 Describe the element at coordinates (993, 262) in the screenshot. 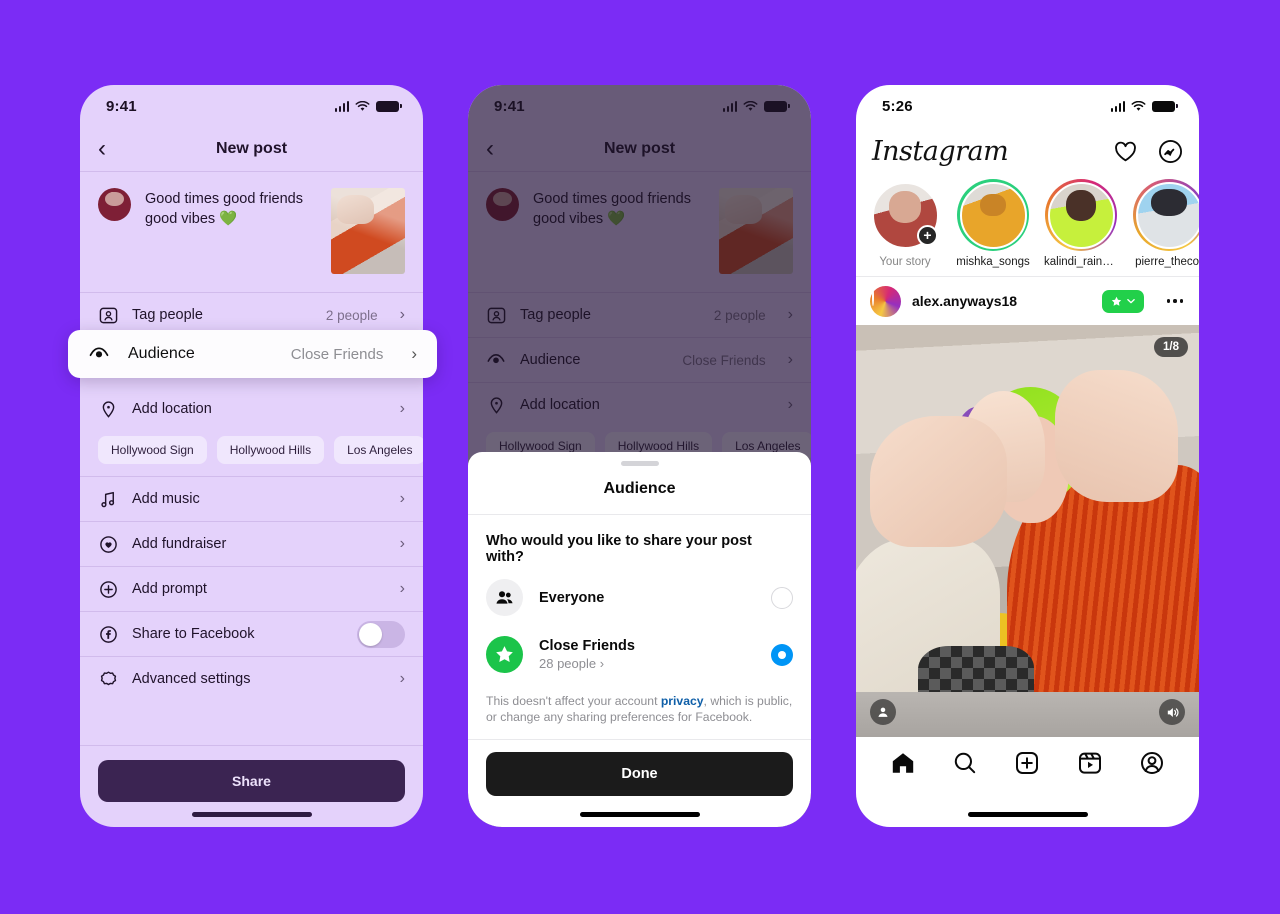

I see `story-label: mishka_songs` at that location.